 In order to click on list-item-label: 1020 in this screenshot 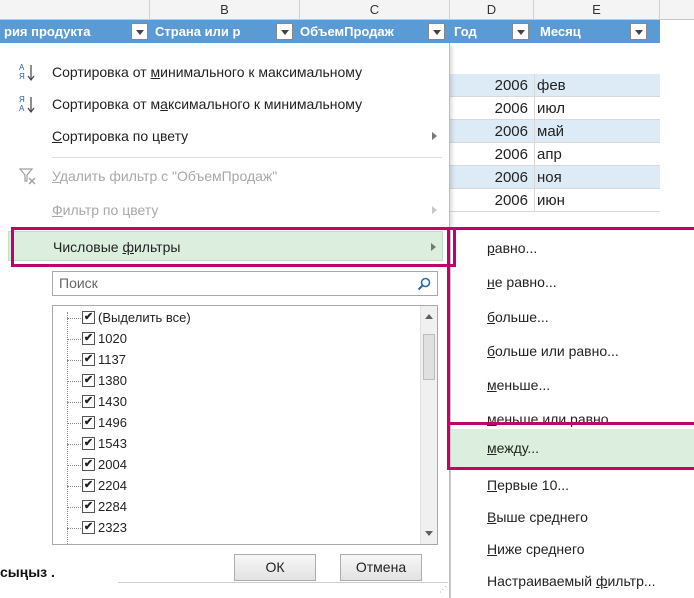, I will do `click(112, 338)`.